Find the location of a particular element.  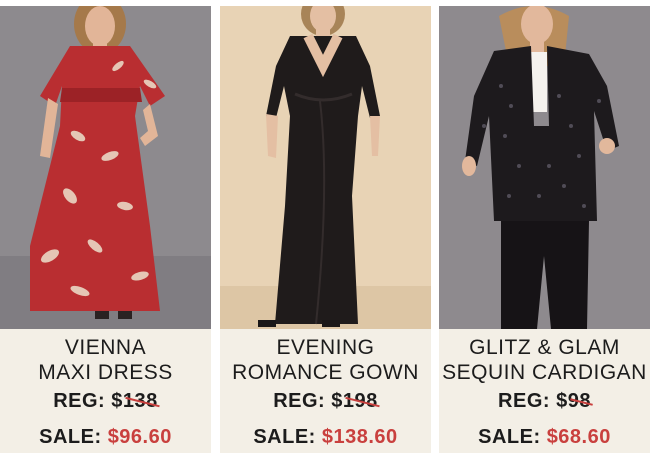

sale-price-value: $68.60 is located at coordinates (578, 437).